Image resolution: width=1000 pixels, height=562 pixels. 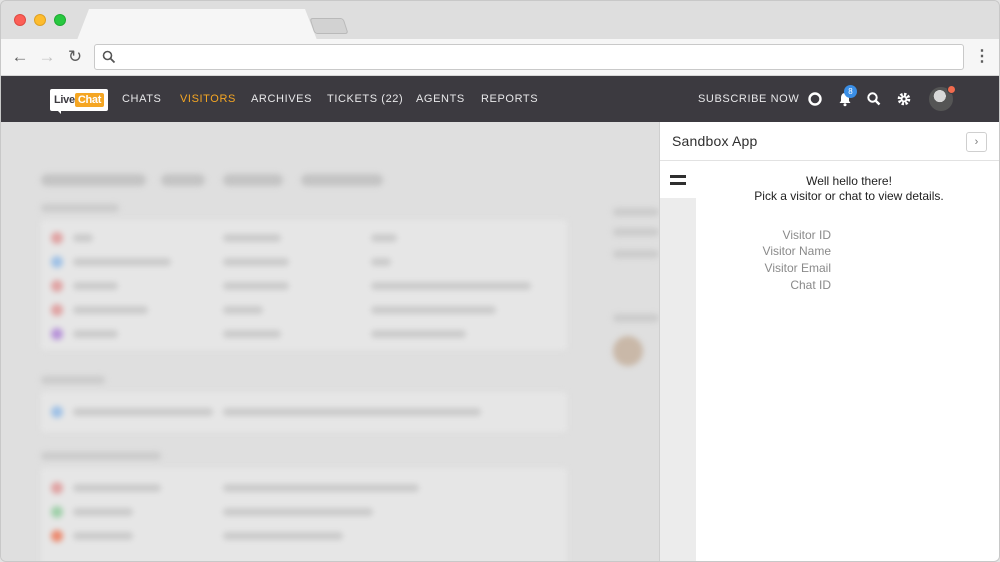 I want to click on logo-prefix: Live, so click(x=64, y=100).